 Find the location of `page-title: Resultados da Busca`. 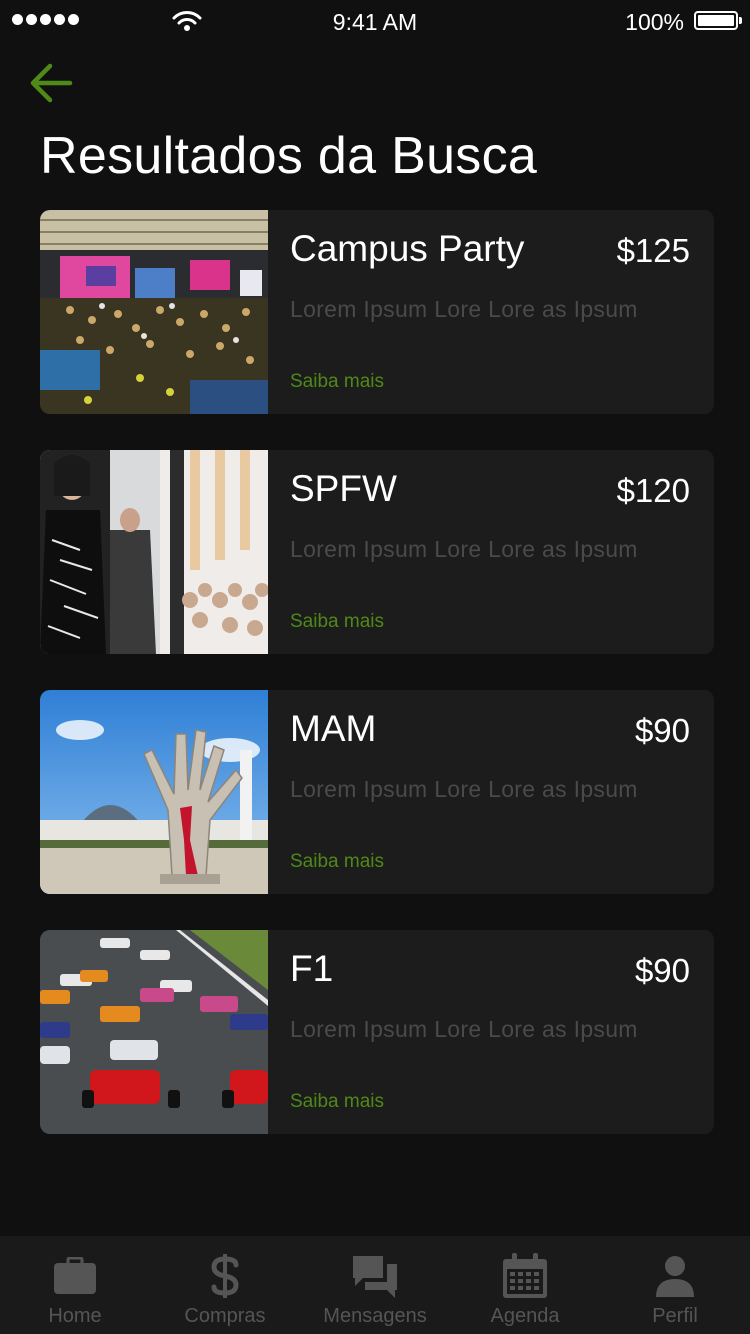

page-title: Resultados da Busca is located at coordinates (289, 156).